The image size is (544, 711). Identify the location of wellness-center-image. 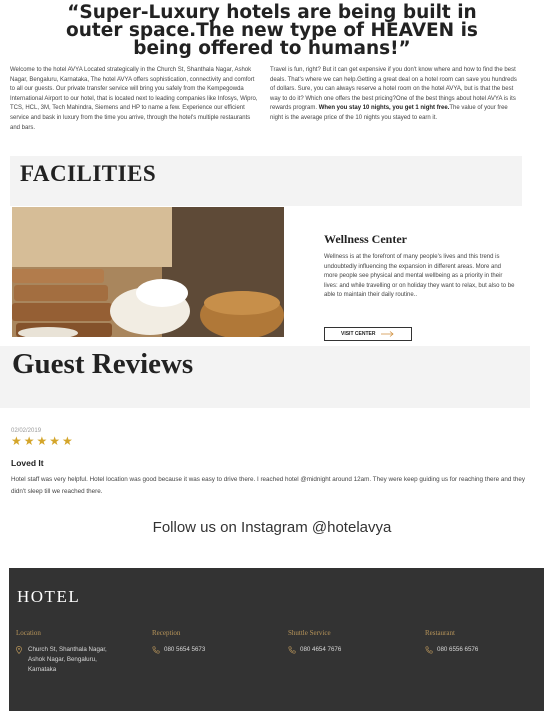
(148, 272).